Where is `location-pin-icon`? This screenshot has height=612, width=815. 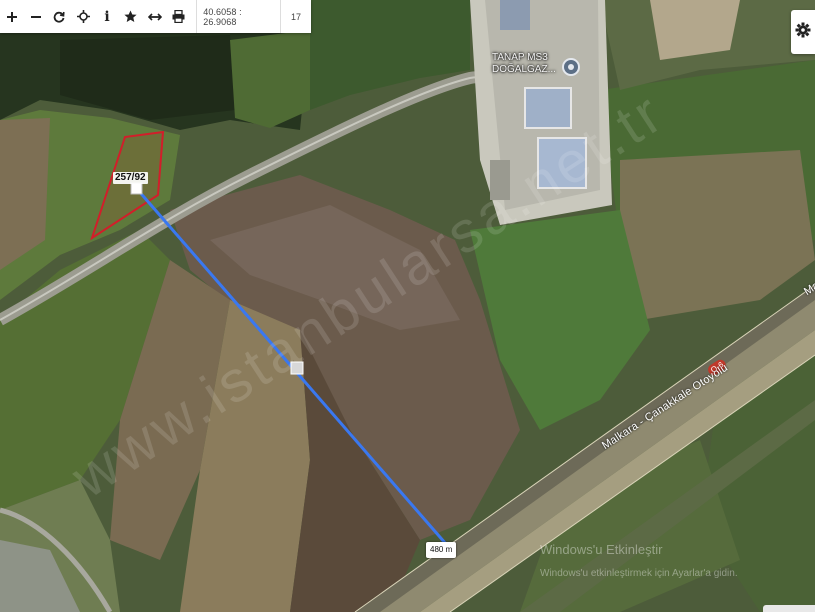
location-pin-icon is located at coordinates (571, 67).